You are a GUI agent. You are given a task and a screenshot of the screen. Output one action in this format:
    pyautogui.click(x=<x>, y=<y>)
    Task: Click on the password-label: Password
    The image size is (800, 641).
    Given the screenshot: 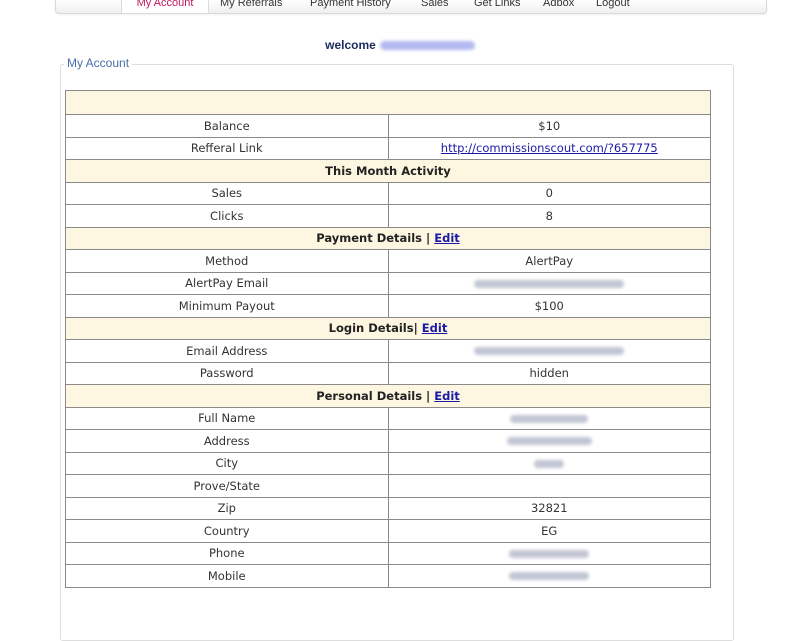 What is the action you would take?
    pyautogui.click(x=227, y=373)
    